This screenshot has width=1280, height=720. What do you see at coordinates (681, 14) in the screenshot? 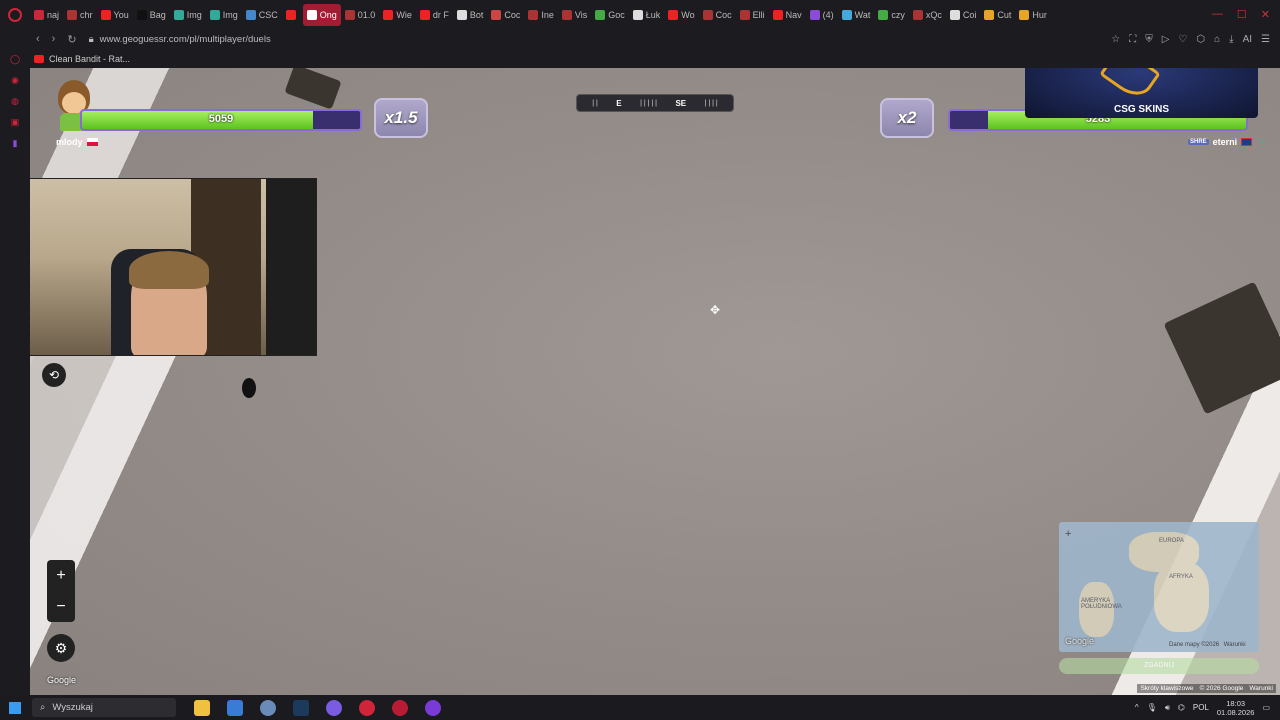
I see `browser-tab: Wo` at bounding box center [681, 14].